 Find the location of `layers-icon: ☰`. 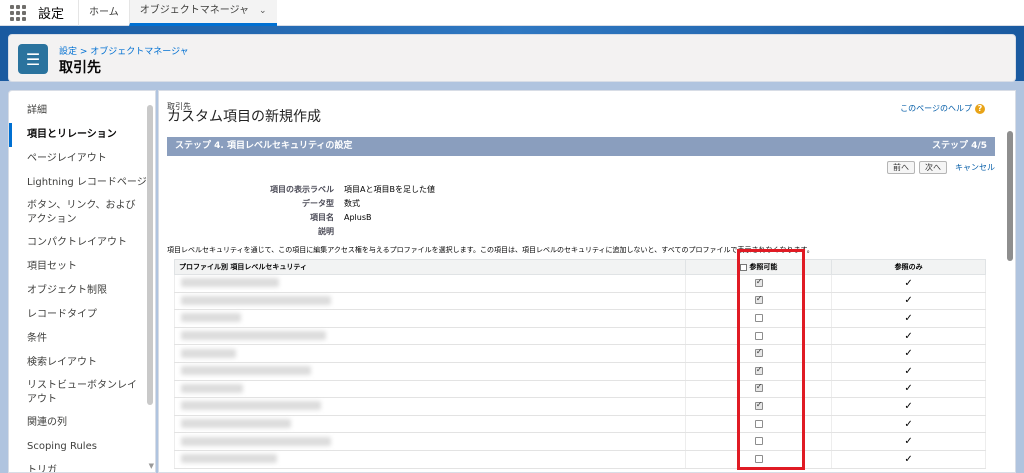

layers-icon: ☰ is located at coordinates (33, 59).